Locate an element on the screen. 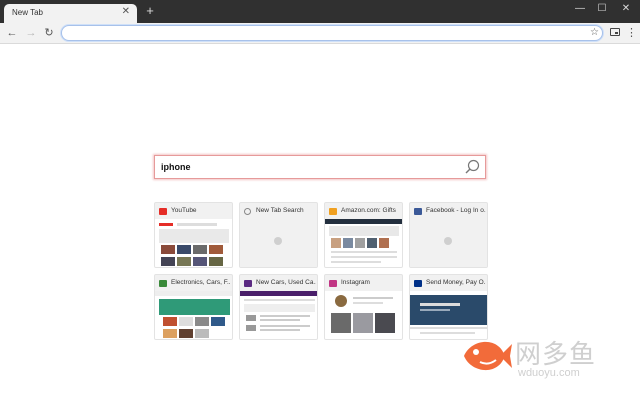 This screenshot has width=640, height=400. tile-instagram: Instagram is located at coordinates (363, 307).